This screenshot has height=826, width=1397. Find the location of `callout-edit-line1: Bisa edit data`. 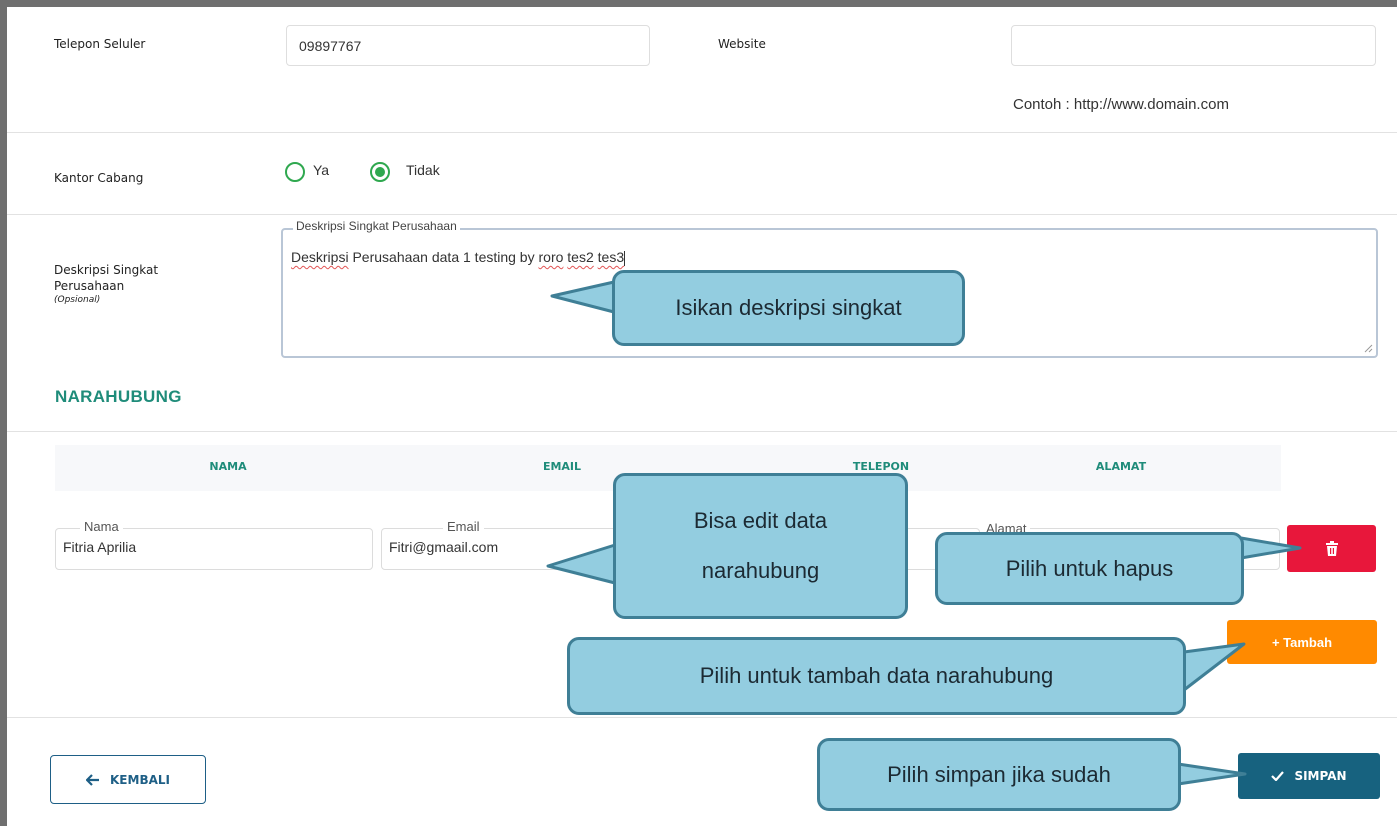

callout-edit-line1: Bisa edit data is located at coordinates (760, 520).